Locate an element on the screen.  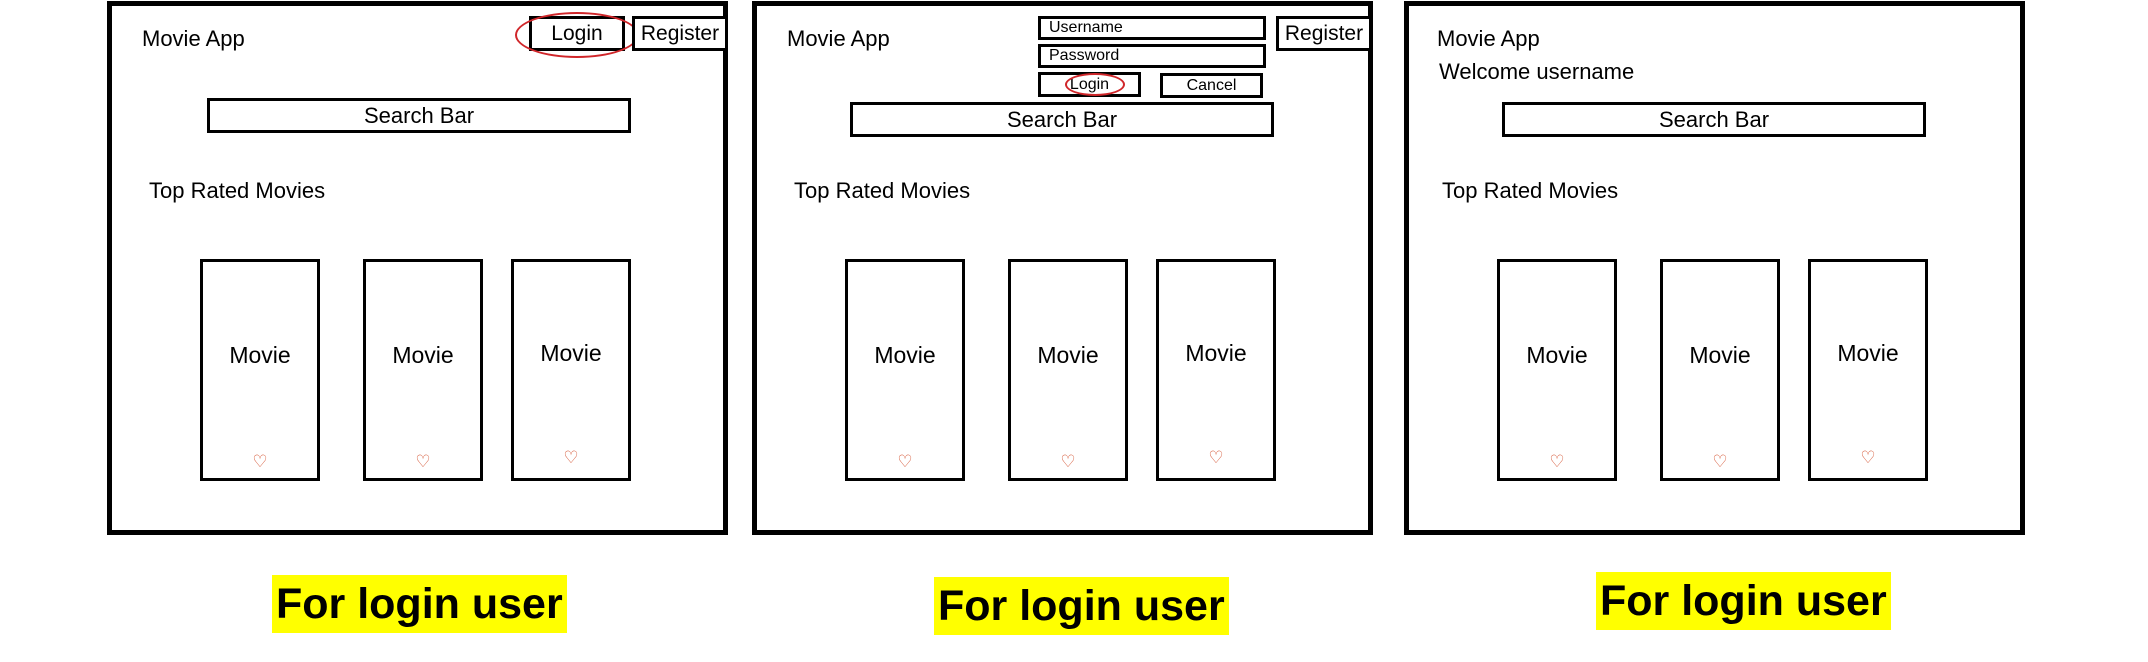
cancel-button: Cancel is located at coordinates (1211, 85).